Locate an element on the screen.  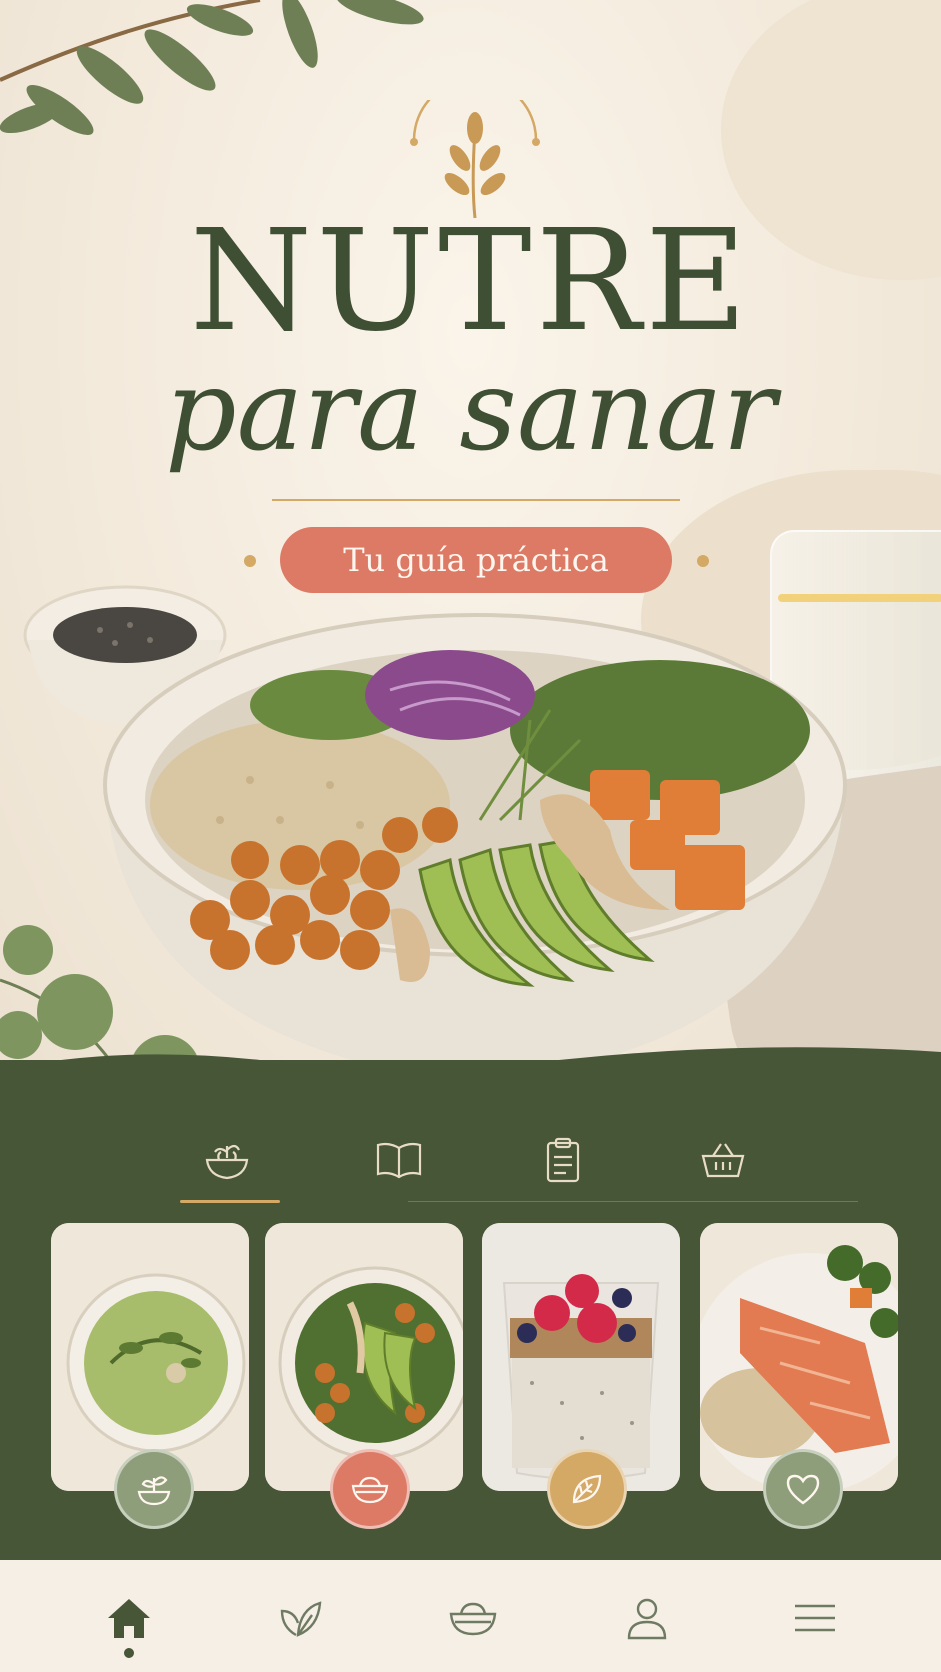
nav-menu is located at coordinates (815, 1618).